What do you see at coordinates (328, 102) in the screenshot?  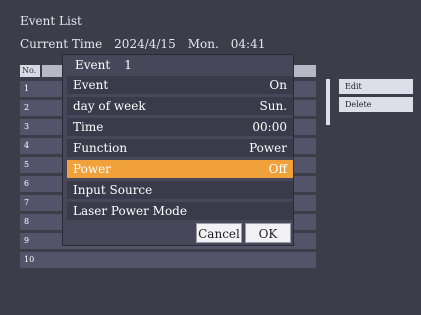 I see `action-divider` at bounding box center [328, 102].